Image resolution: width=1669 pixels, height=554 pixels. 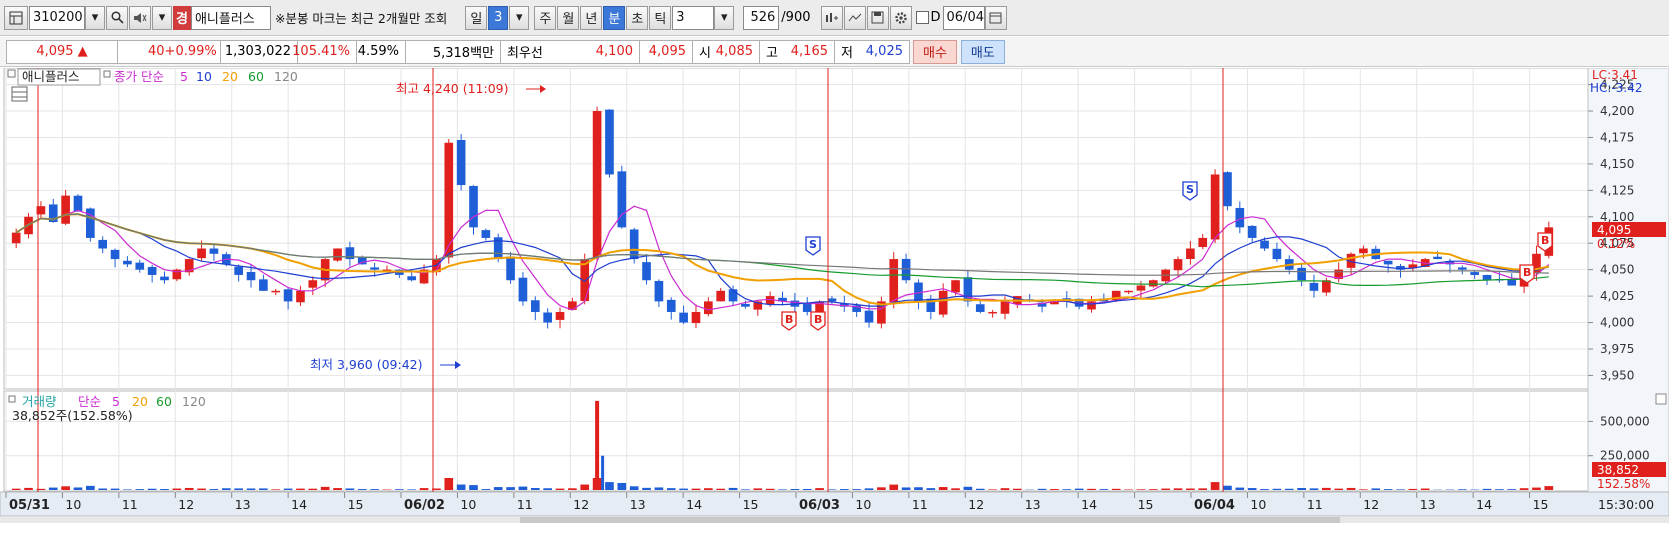 I want to click on best-quote: 최우선 4,100, so click(x=570, y=51).